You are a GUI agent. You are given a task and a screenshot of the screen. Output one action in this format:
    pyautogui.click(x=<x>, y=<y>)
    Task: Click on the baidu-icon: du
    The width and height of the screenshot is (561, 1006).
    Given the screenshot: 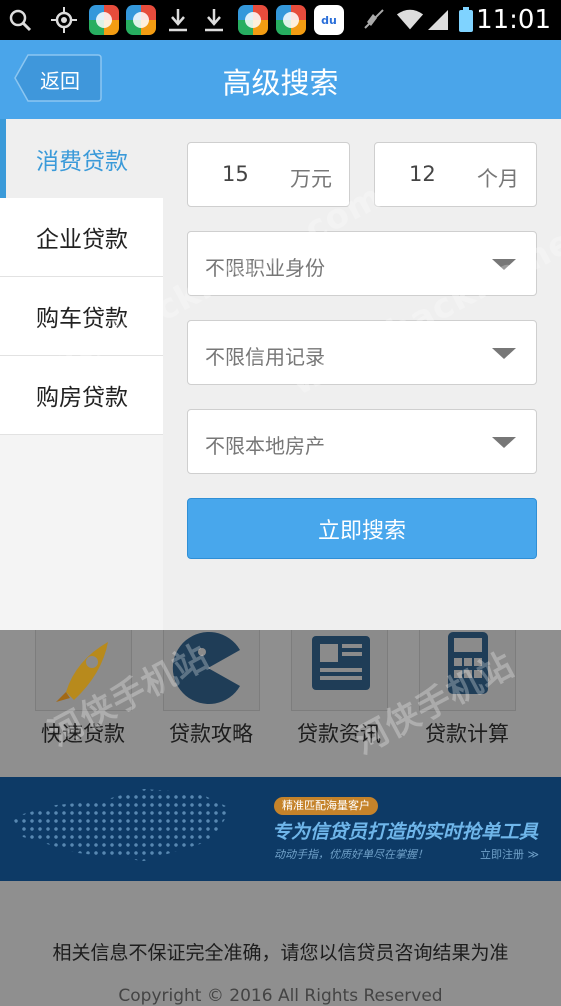 What is the action you would take?
    pyautogui.click(x=329, y=20)
    